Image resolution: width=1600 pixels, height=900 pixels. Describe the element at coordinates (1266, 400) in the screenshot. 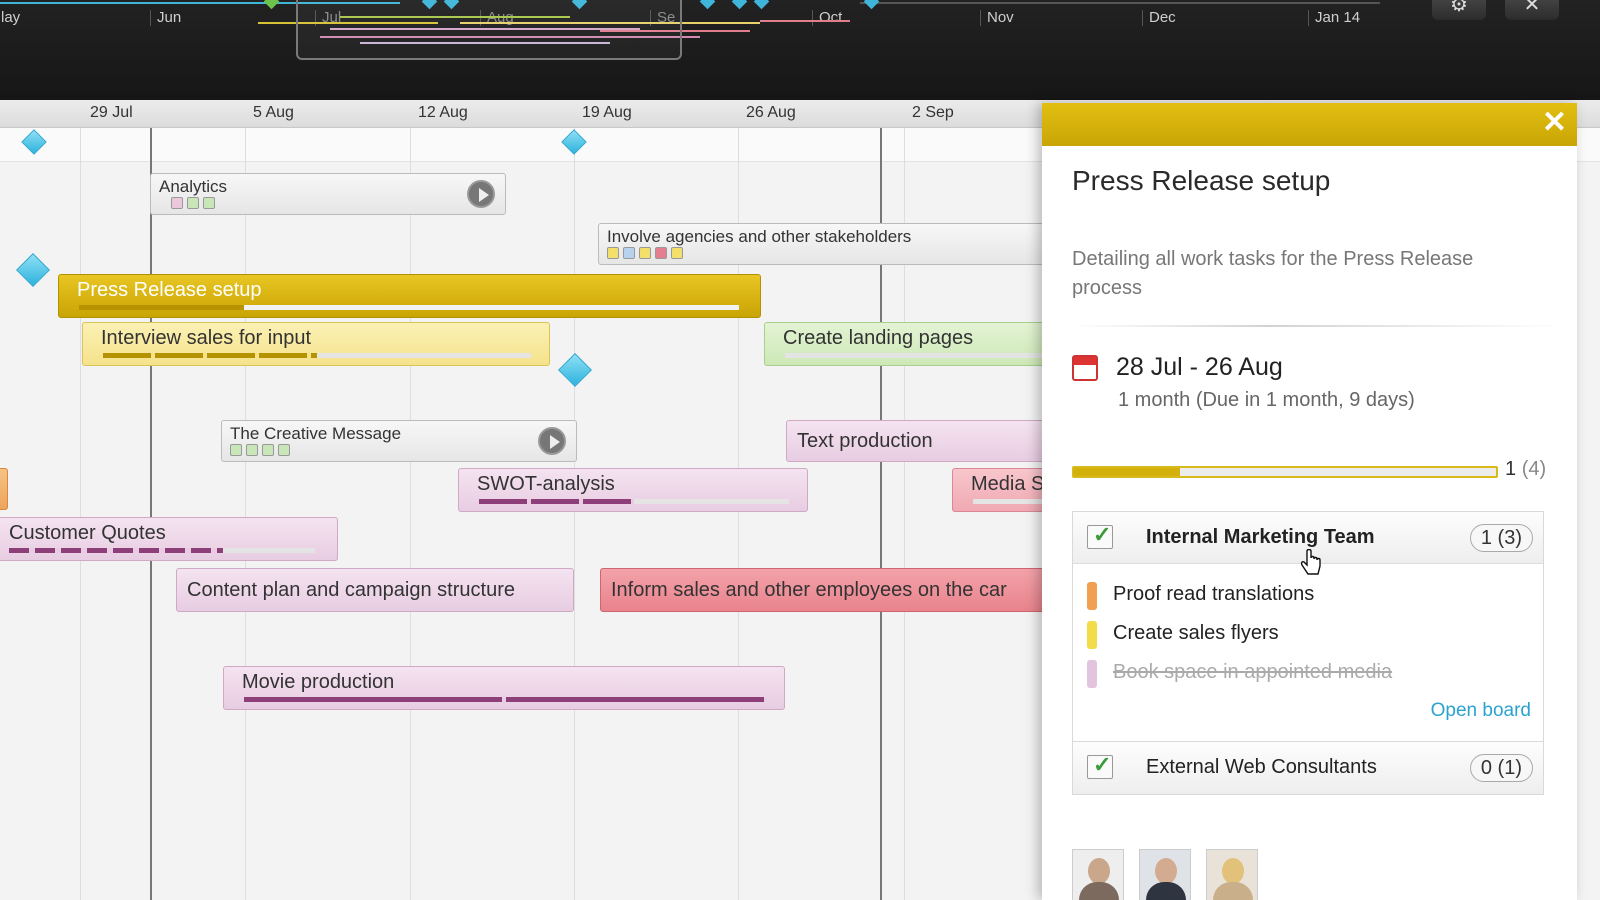

I see `panel-duration: 1 month (Due in 1 month, 9 days)` at that location.